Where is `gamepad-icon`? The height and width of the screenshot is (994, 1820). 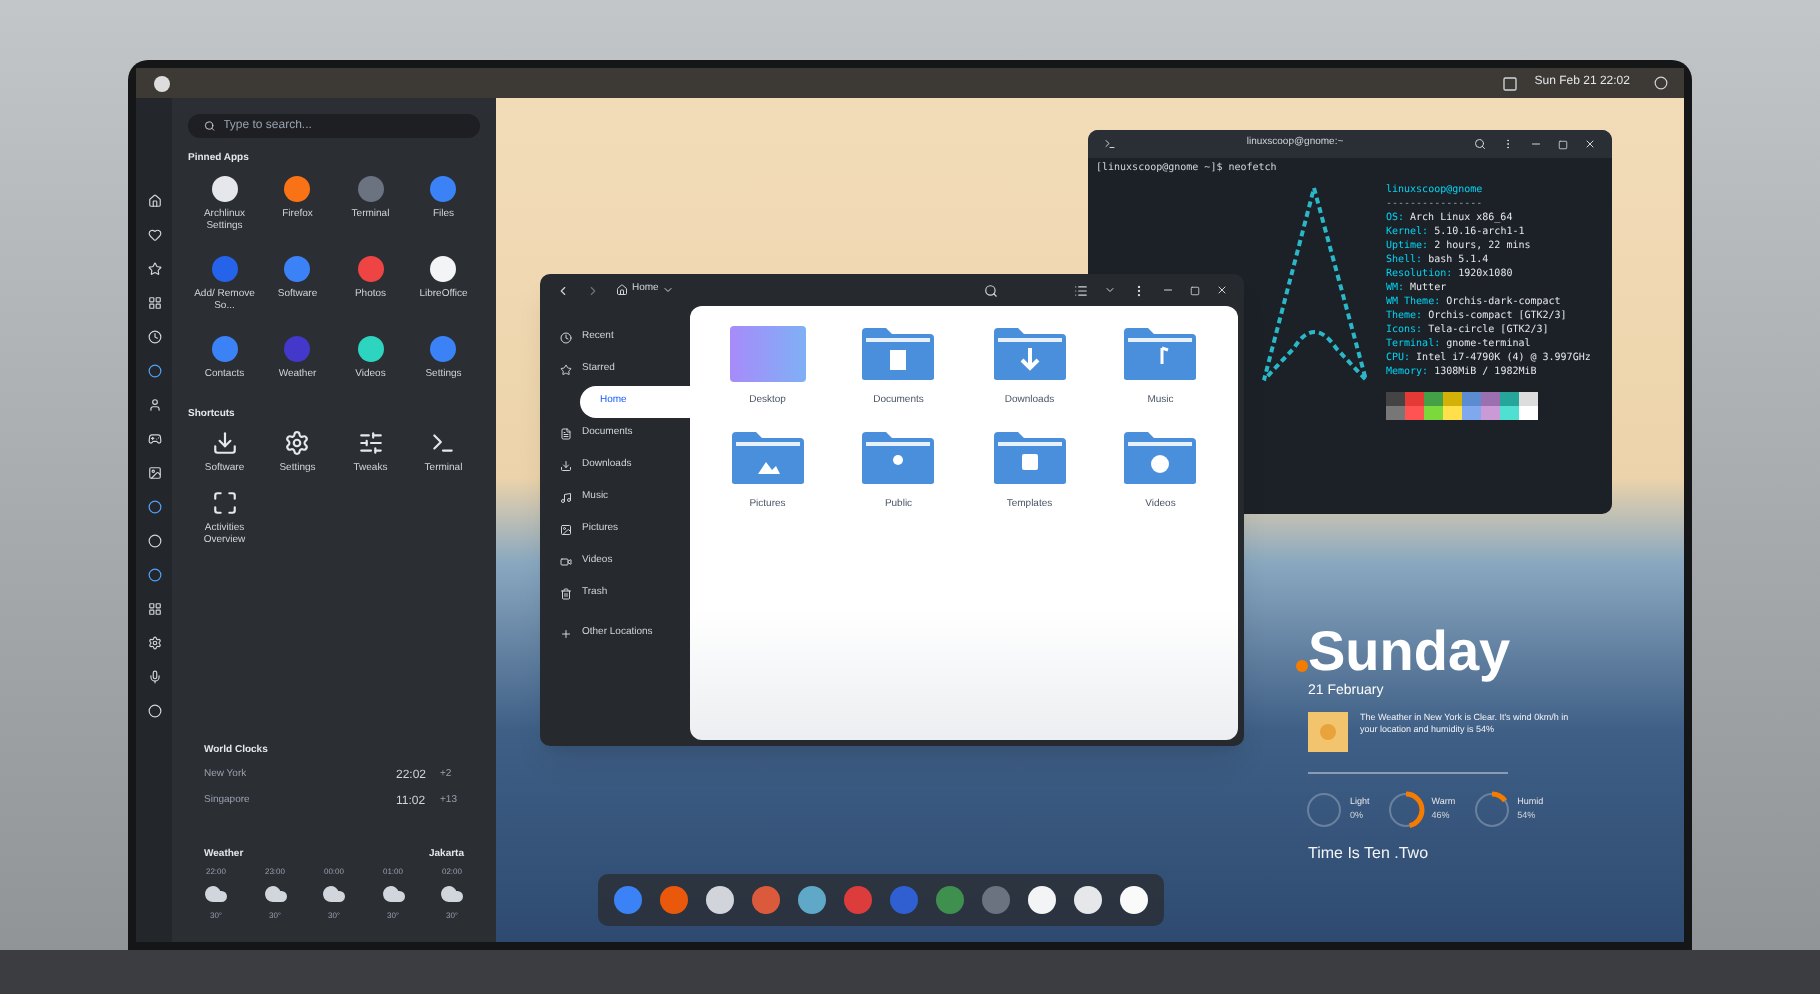 gamepad-icon is located at coordinates (154, 439).